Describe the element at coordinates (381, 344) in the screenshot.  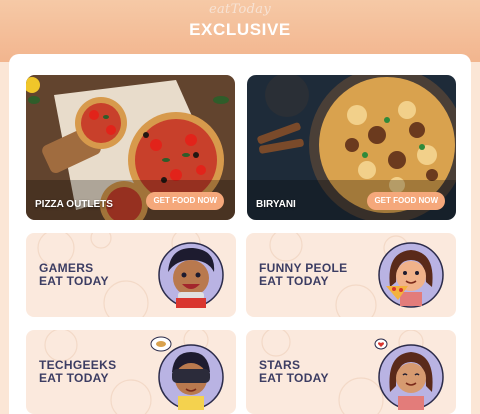
I see `heart-icon` at that location.